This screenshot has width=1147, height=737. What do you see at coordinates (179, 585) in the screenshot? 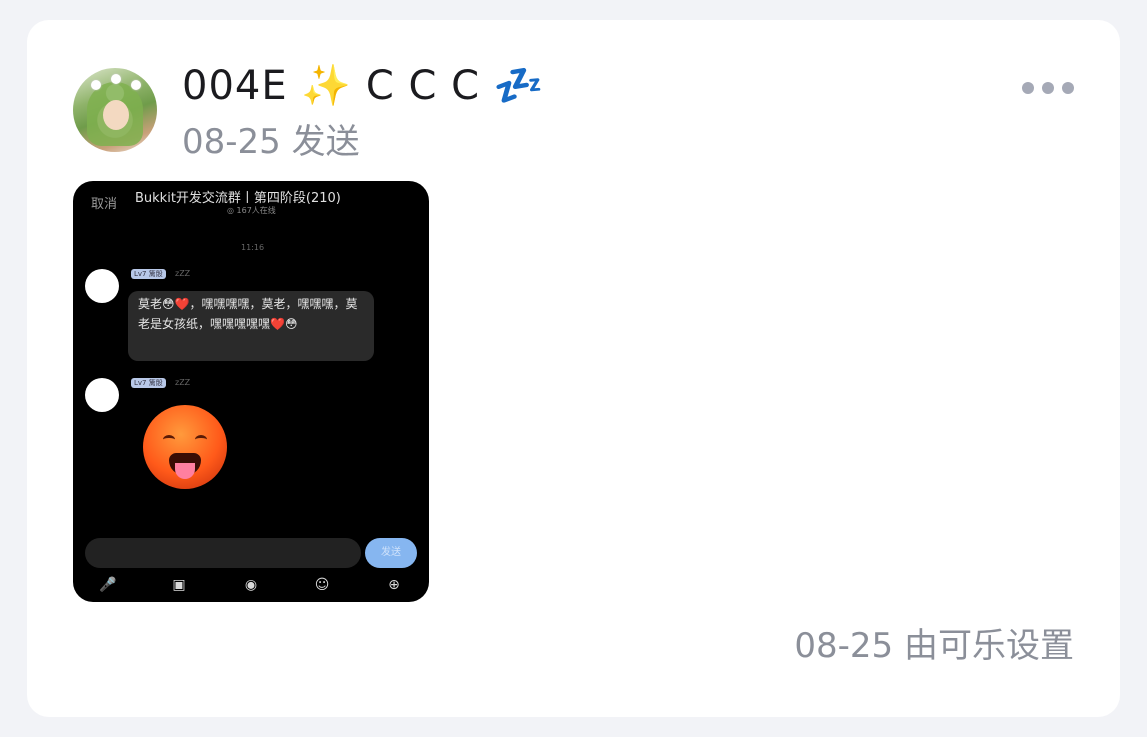
I see `image-icon: ▣` at bounding box center [179, 585].